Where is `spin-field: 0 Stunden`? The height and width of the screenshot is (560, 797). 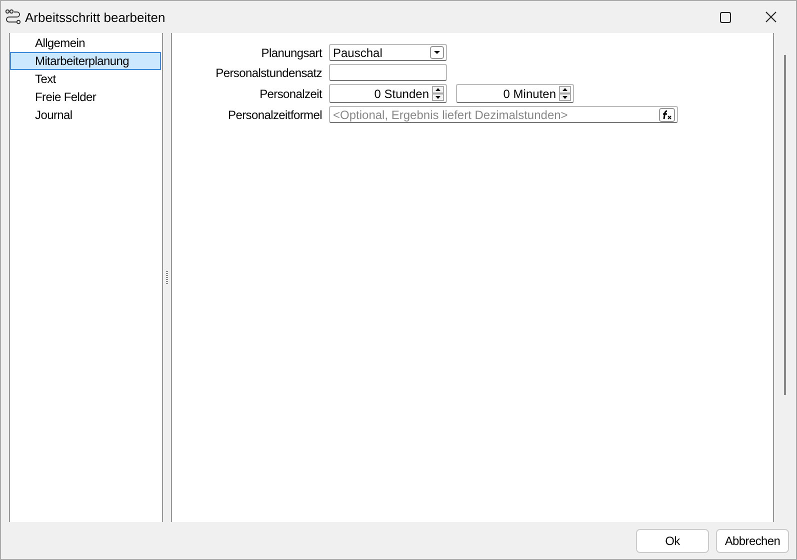 spin-field: 0 Stunden is located at coordinates (388, 93).